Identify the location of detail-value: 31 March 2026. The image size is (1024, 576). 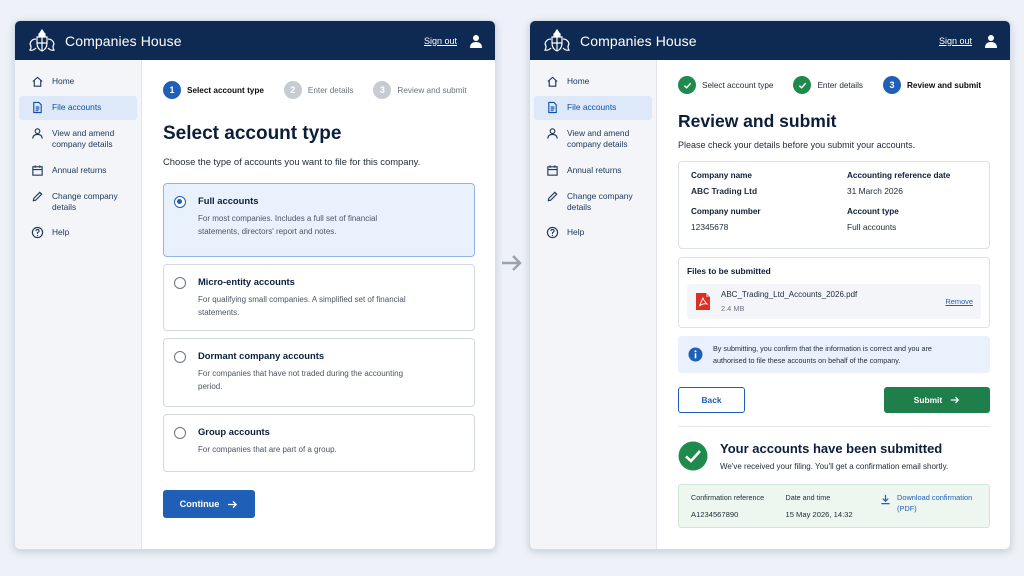
(875, 191).